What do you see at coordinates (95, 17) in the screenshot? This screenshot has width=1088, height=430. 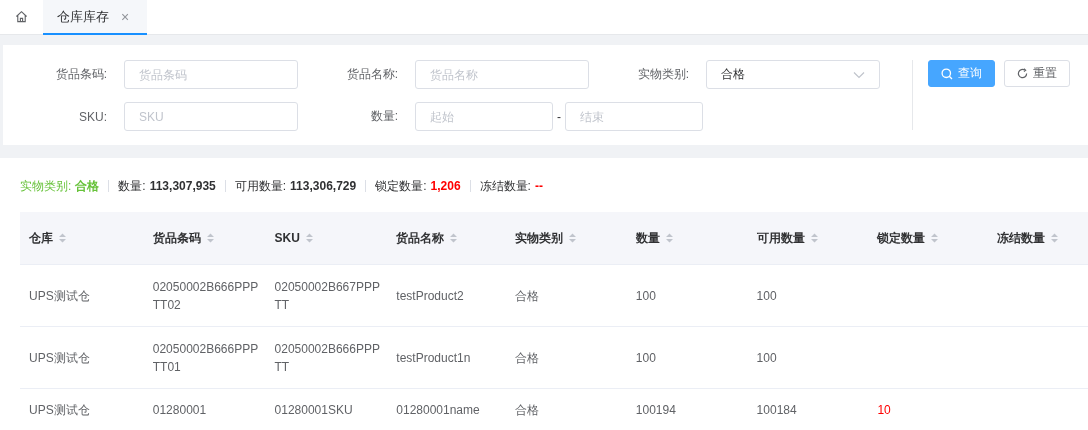 I see `page-tab: 仓库库存 ×` at bounding box center [95, 17].